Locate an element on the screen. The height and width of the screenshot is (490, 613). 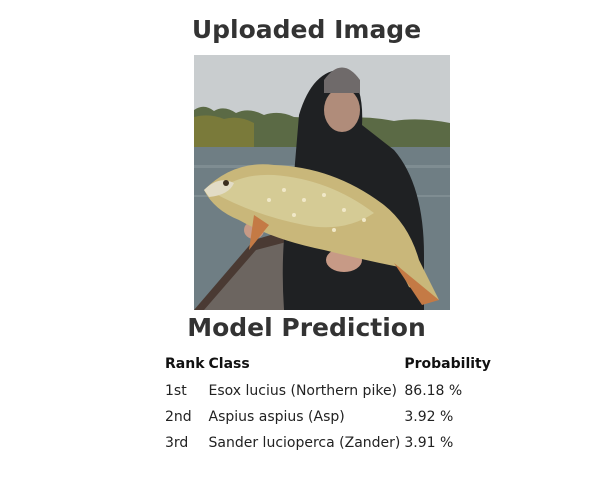
class-cell: Sander lucioperca (Zander) is located at coordinates (304, 443).